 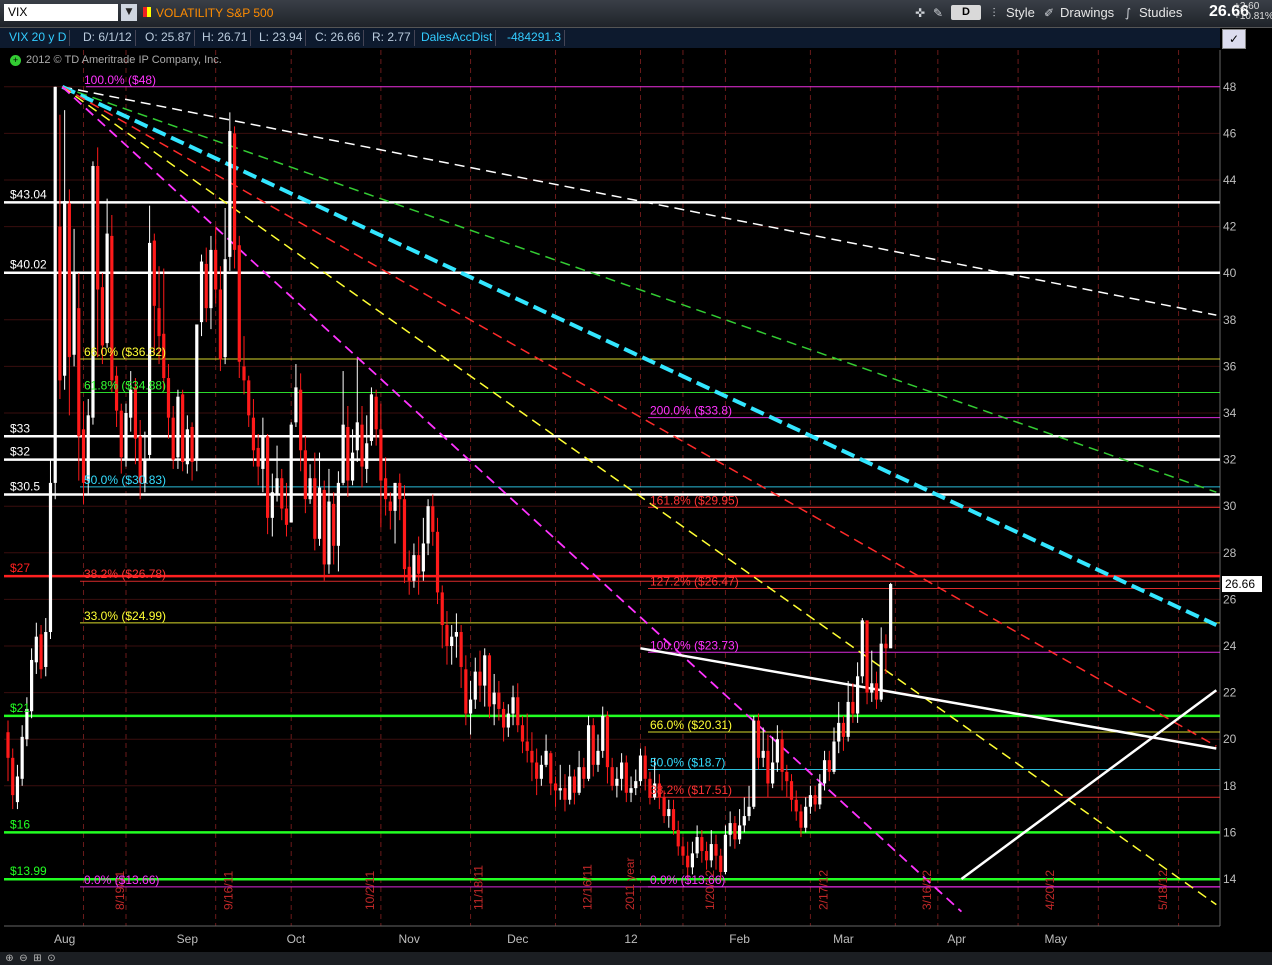 What do you see at coordinates (15, 60) in the screenshot?
I see `plus-icon: +` at bounding box center [15, 60].